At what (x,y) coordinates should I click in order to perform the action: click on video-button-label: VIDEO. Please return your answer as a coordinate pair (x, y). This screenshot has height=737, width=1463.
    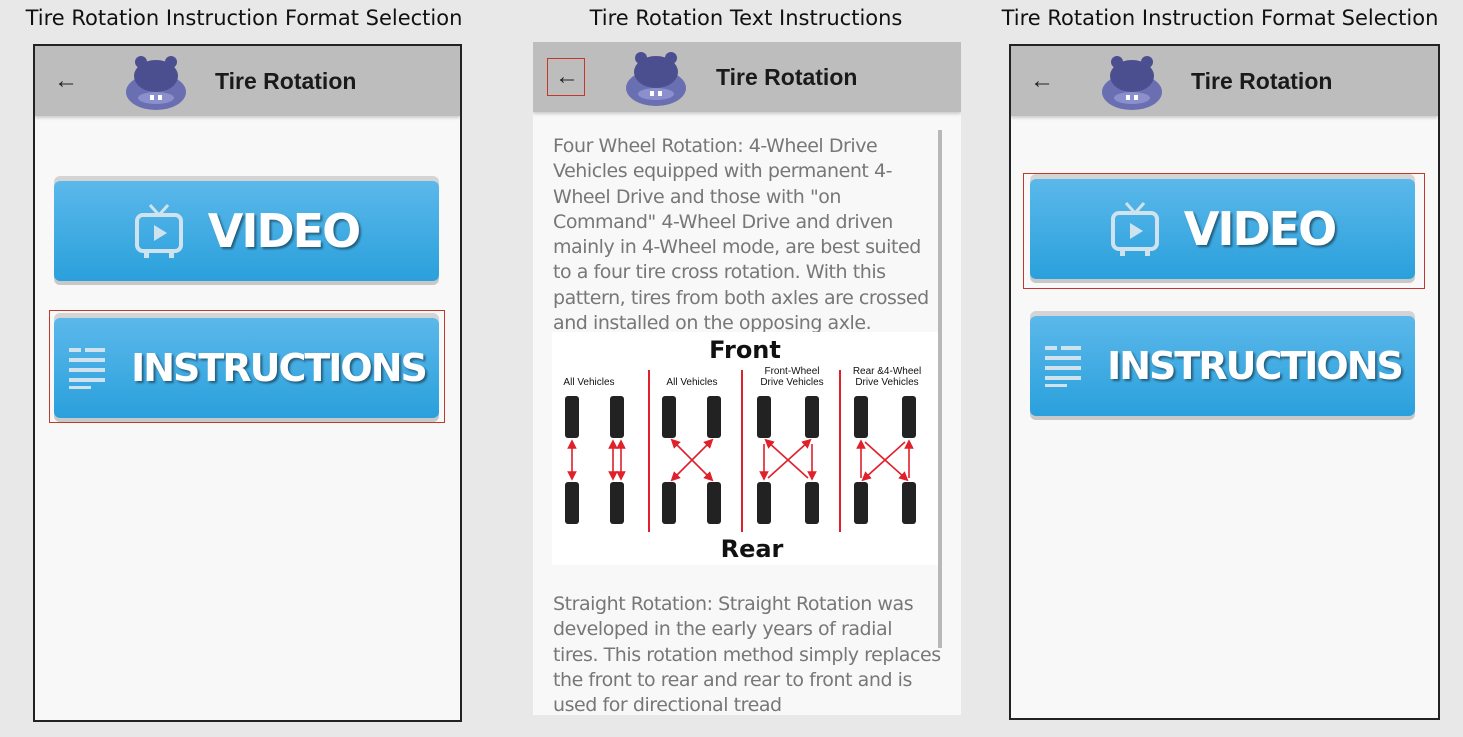
    Looking at the image, I should click on (284, 231).